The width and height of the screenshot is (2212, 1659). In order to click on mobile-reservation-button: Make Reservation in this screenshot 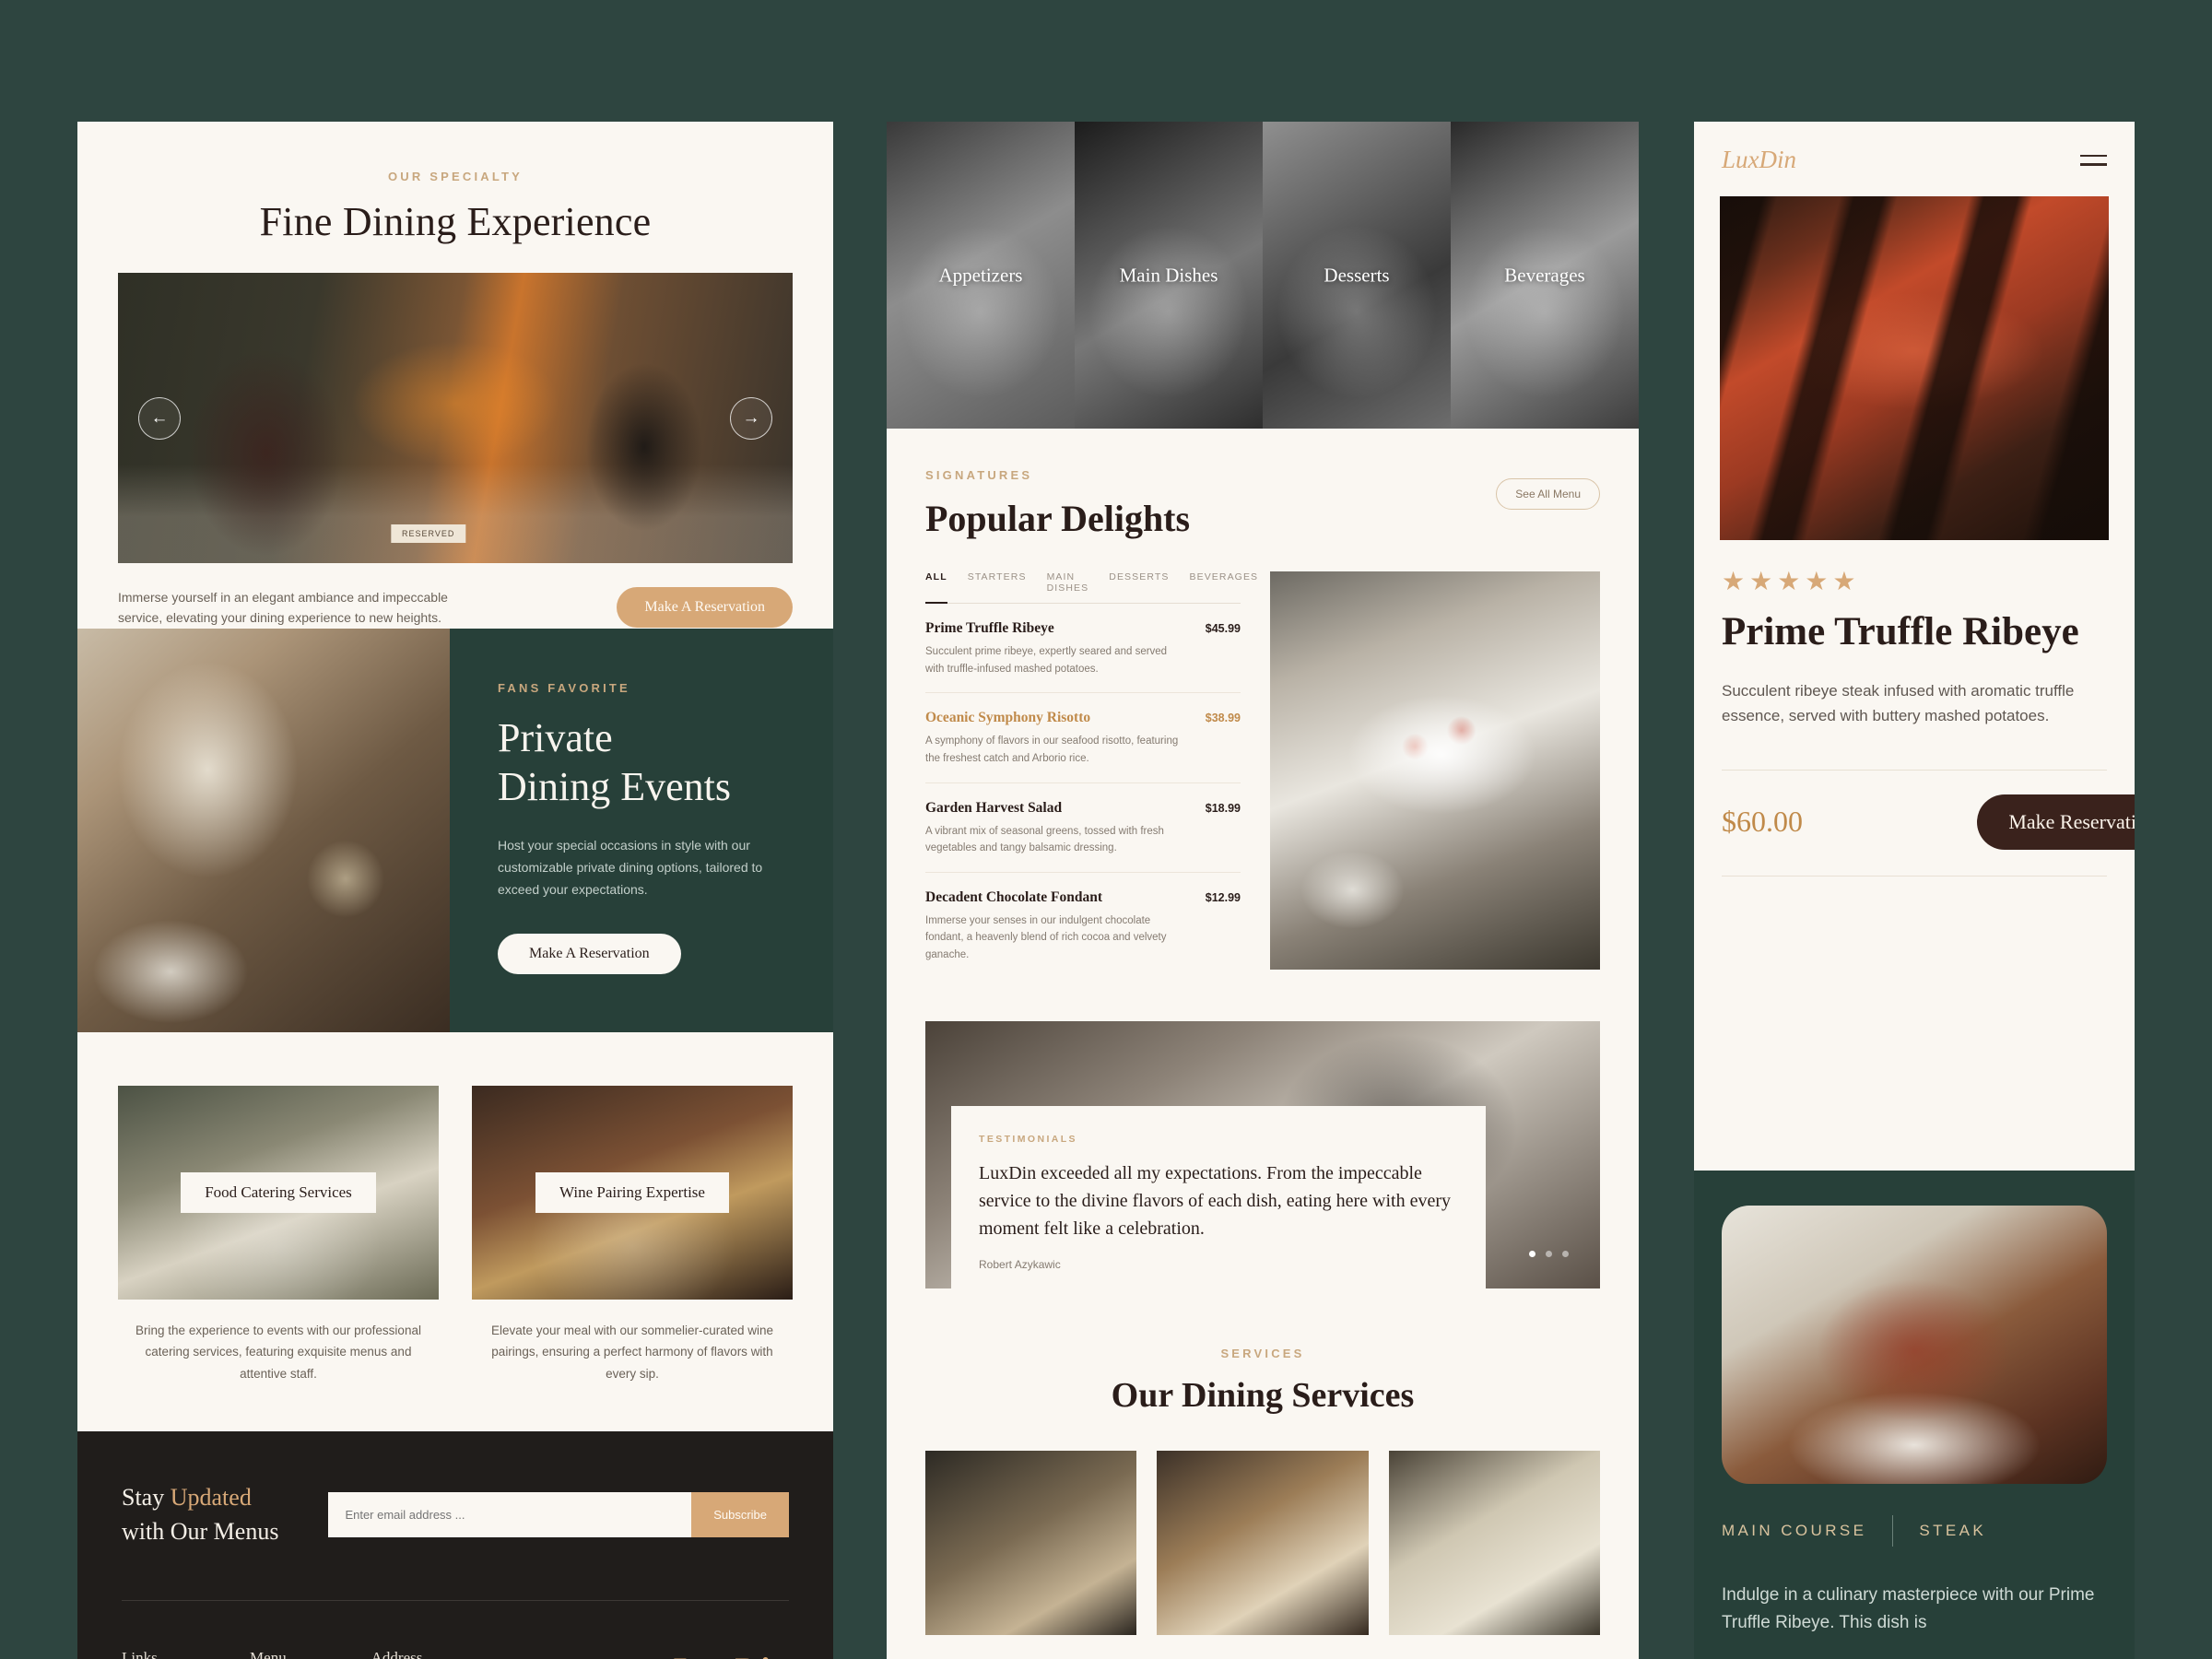, I will do `click(2056, 822)`.